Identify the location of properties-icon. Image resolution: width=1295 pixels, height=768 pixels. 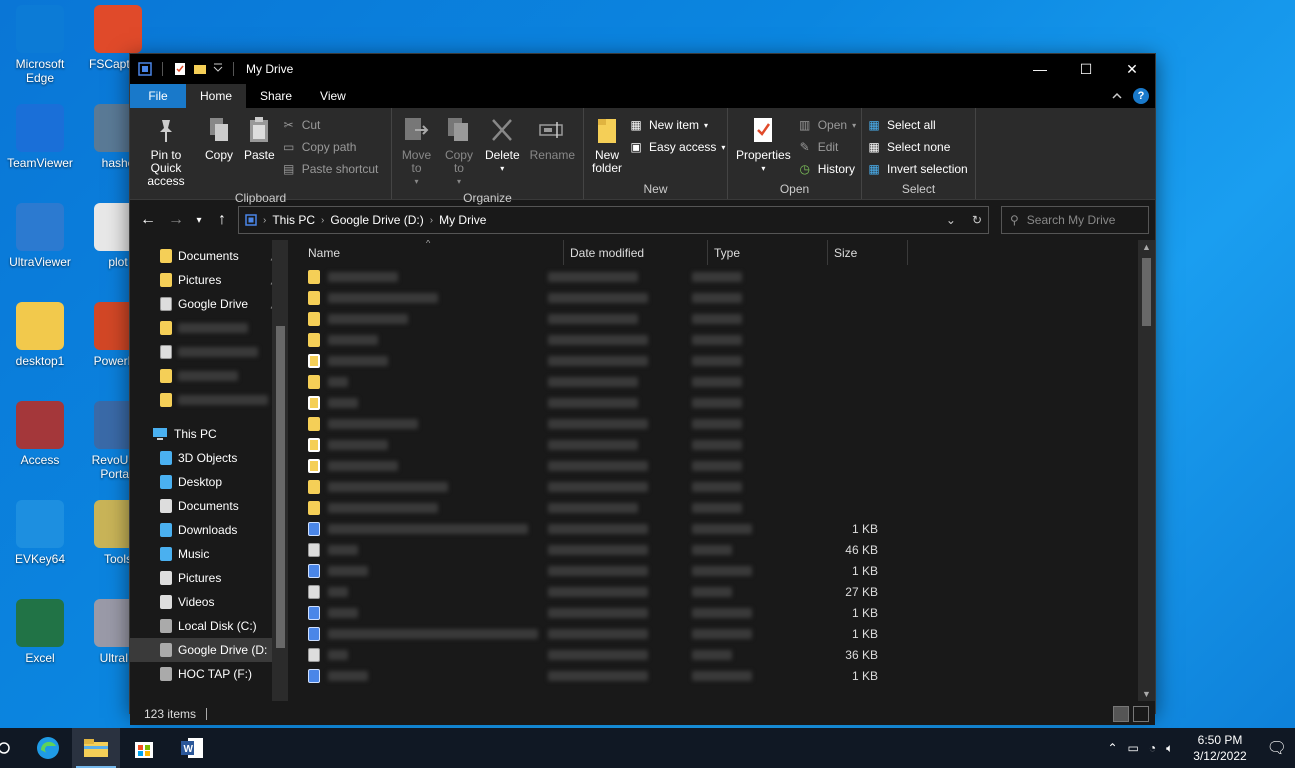
(180, 69).